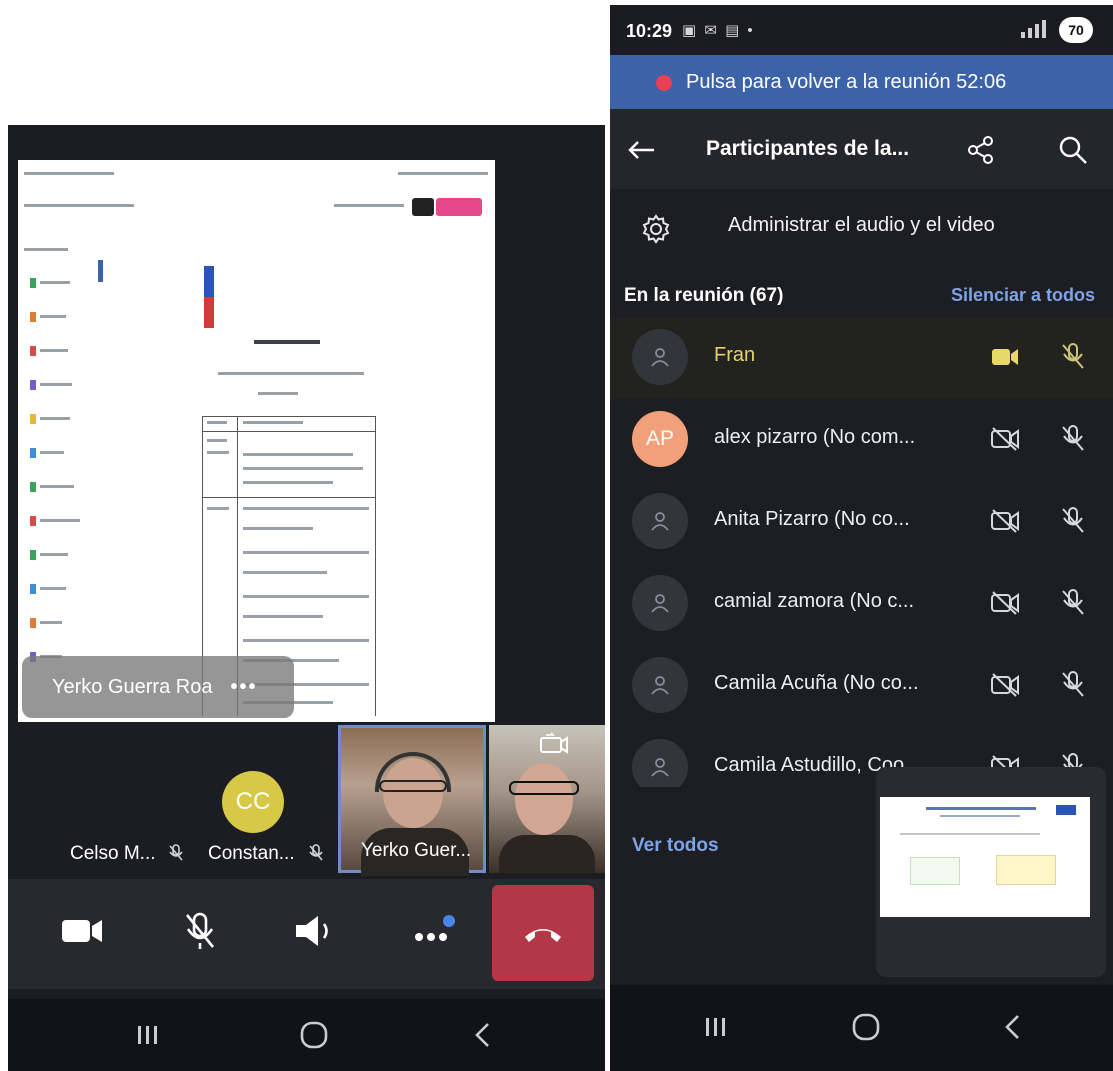 This screenshot has height=1071, width=1113. What do you see at coordinates (1034, 30) in the screenshot?
I see `signal-icon` at bounding box center [1034, 30].